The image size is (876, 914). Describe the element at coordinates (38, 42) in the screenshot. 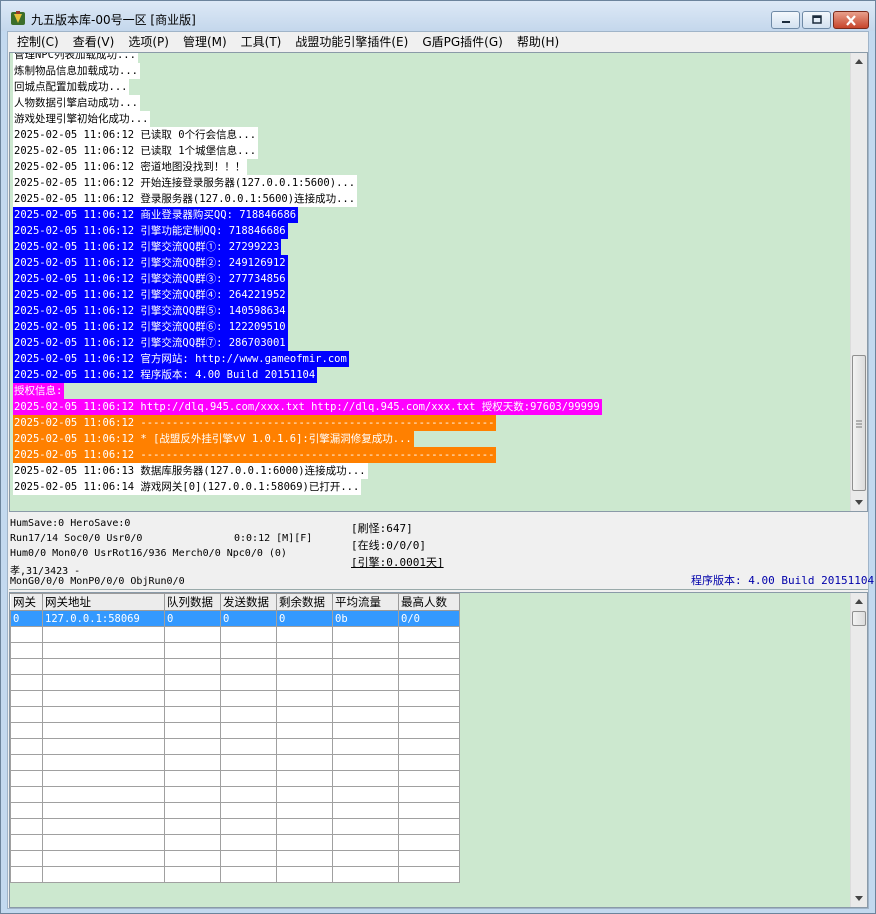

I see `menu-control: 控制(C)` at that location.